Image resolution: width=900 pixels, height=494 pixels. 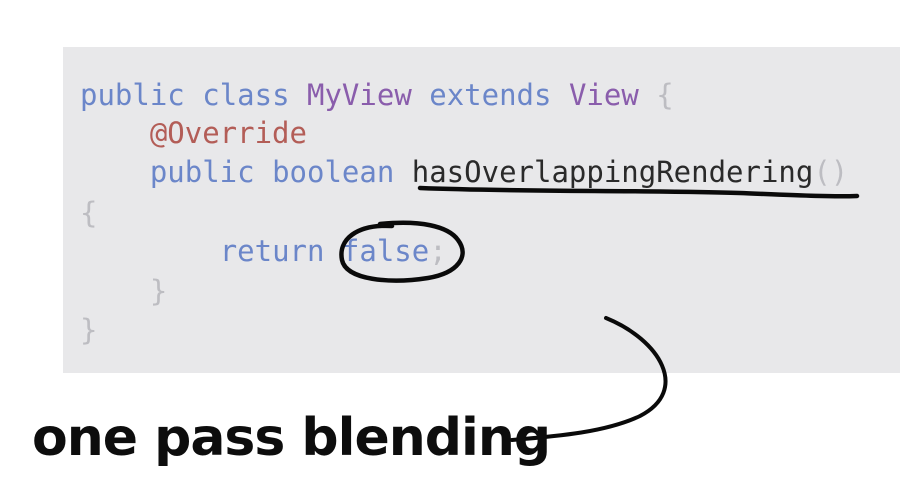 I want to click on annotation: @Override, so click(x=228, y=133).